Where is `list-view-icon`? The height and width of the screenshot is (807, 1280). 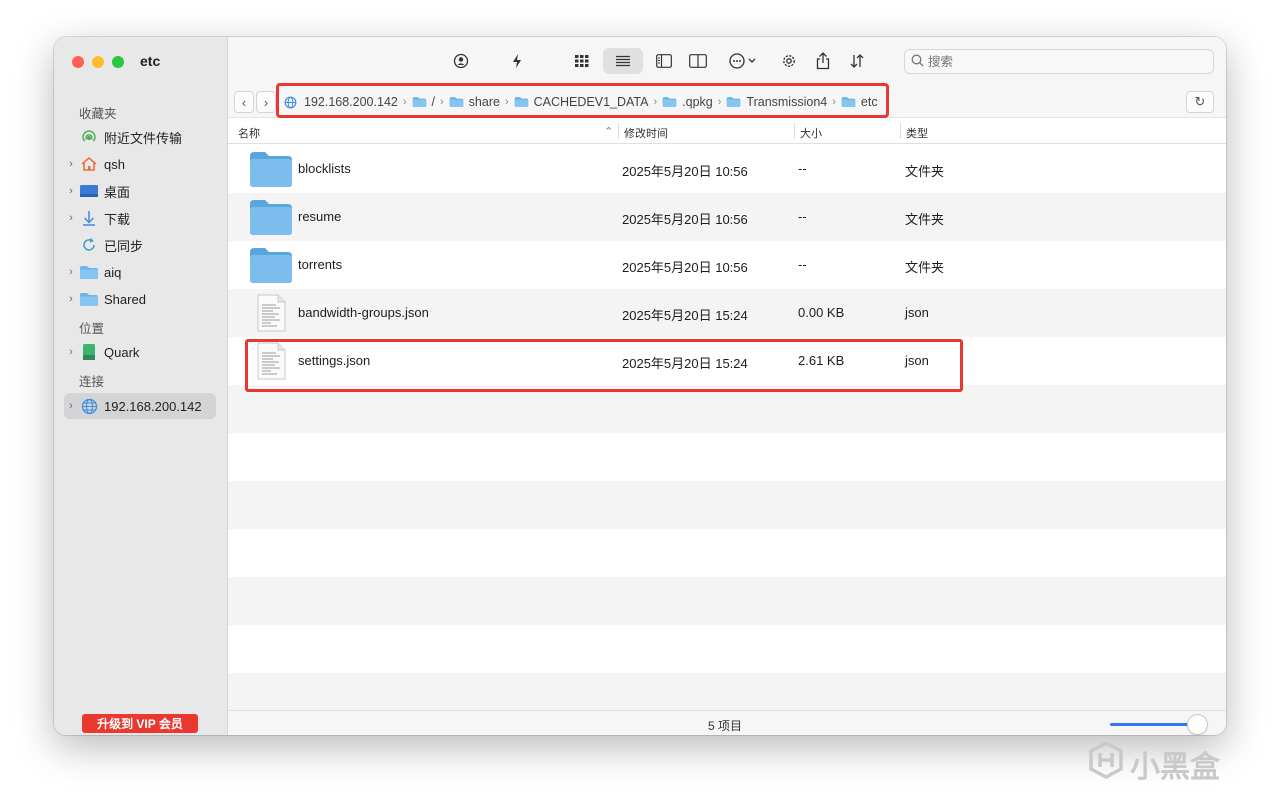
list-view-icon is located at coordinates (623, 61).